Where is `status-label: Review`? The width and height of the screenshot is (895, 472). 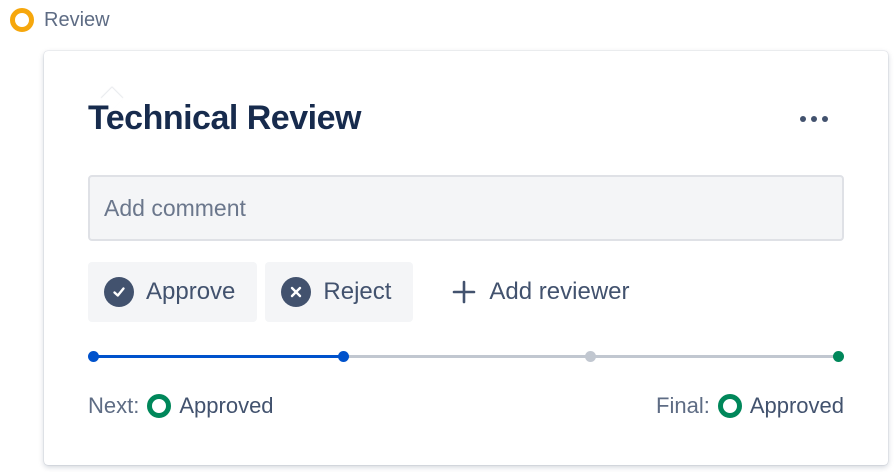
status-label: Review is located at coordinates (77, 19).